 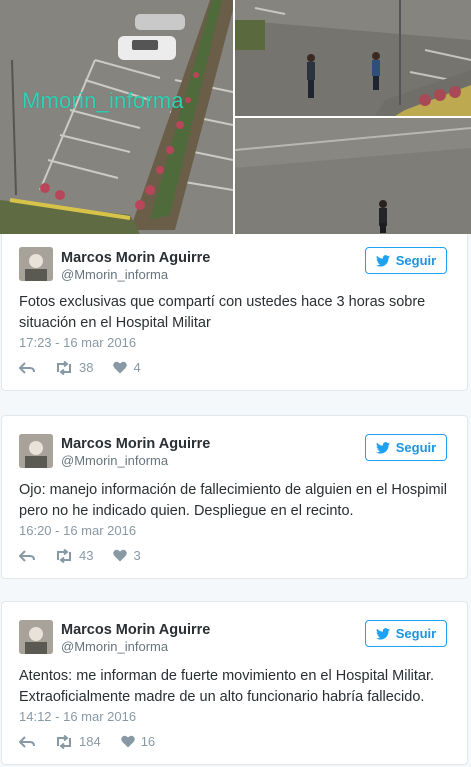 I want to click on street-photo-top, so click(x=353, y=58).